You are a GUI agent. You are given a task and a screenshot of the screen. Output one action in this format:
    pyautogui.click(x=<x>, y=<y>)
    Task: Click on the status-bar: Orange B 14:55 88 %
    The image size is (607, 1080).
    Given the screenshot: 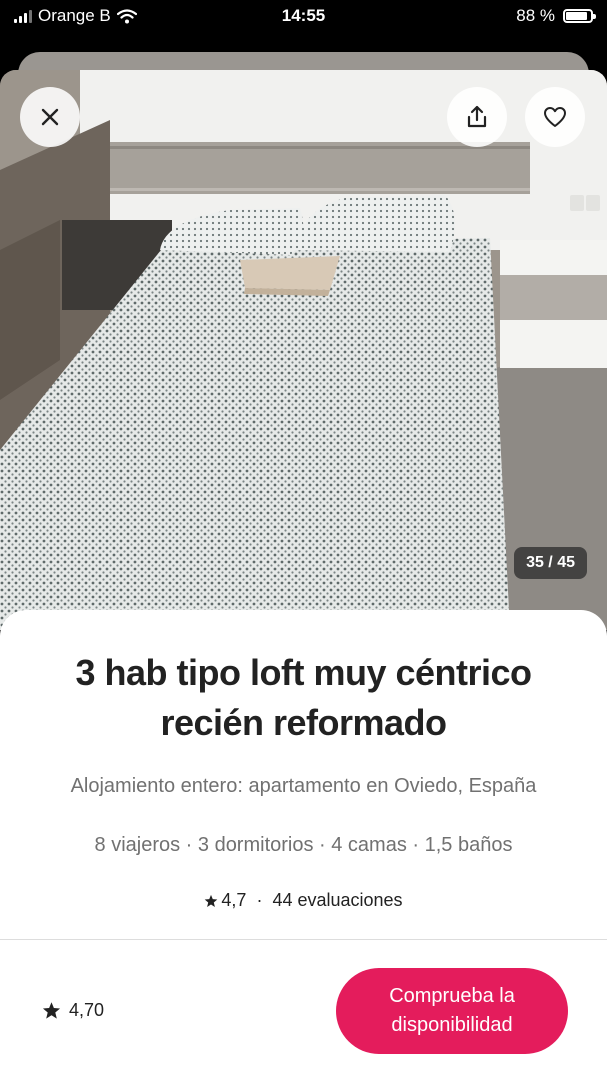 What is the action you would take?
    pyautogui.click(x=303, y=17)
    